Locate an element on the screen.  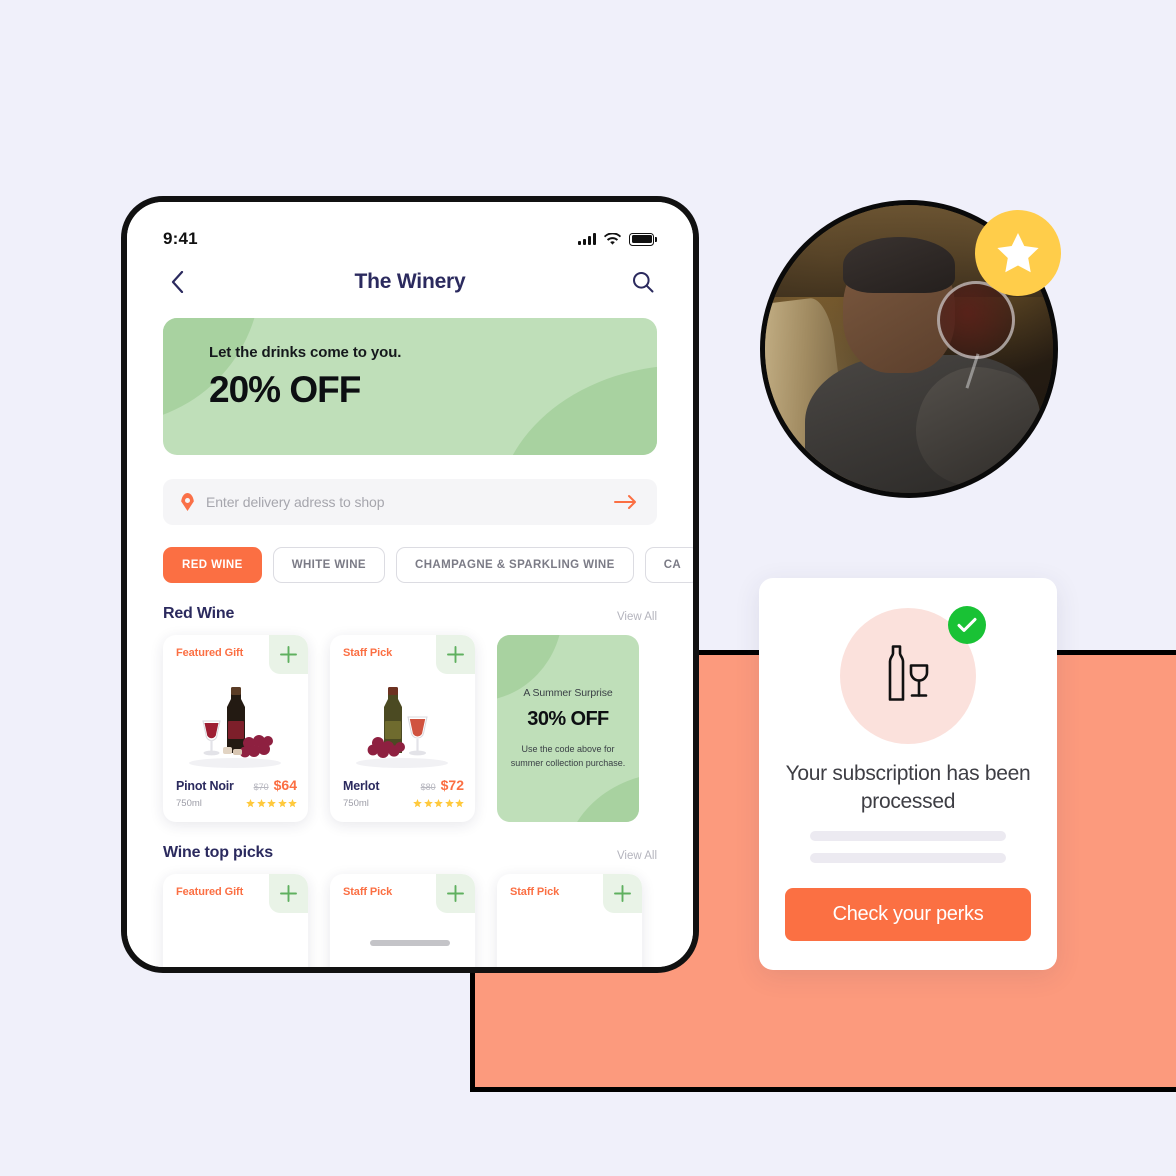
back-button is located at coordinates (177, 282).